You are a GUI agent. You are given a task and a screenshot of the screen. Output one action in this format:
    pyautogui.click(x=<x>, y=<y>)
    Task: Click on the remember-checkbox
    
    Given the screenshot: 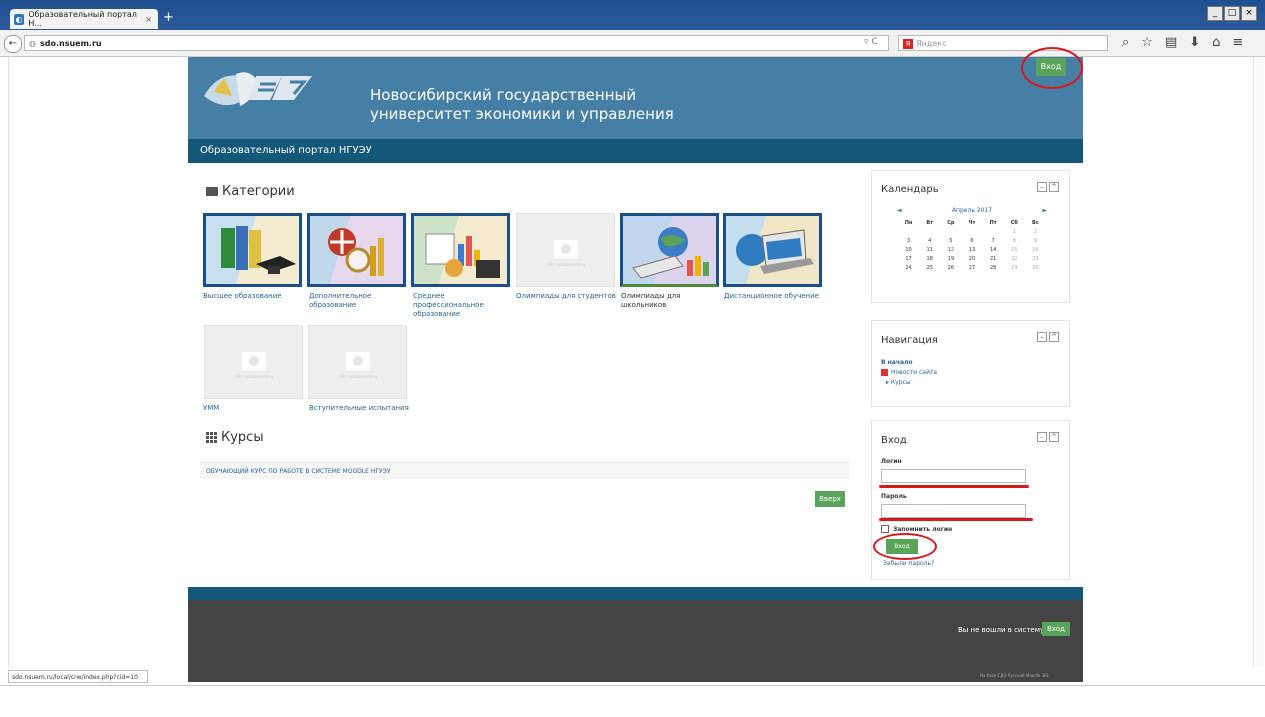 What is the action you would take?
    pyautogui.click(x=885, y=529)
    